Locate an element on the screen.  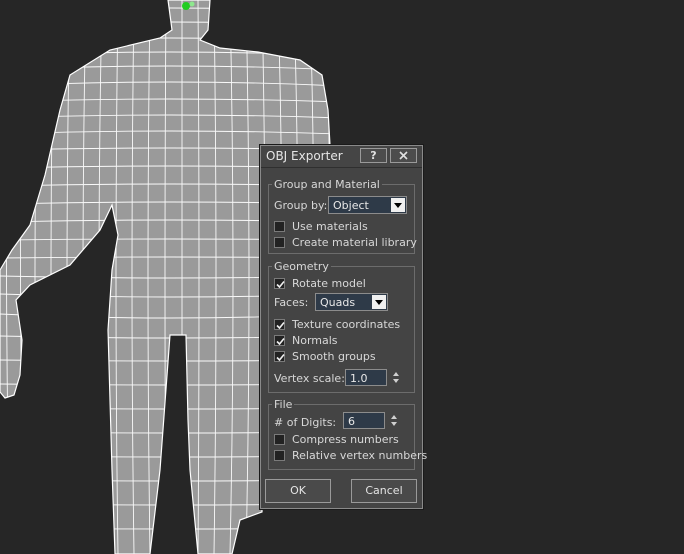
use-materials-checkbox: Use materials is located at coordinates (351, 227).